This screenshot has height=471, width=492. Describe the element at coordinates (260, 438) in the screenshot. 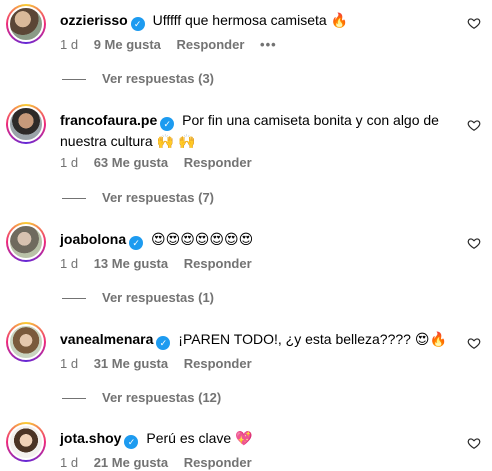

I see `comment-body: jota.shoy ✓ Perú es clave 💖` at that location.